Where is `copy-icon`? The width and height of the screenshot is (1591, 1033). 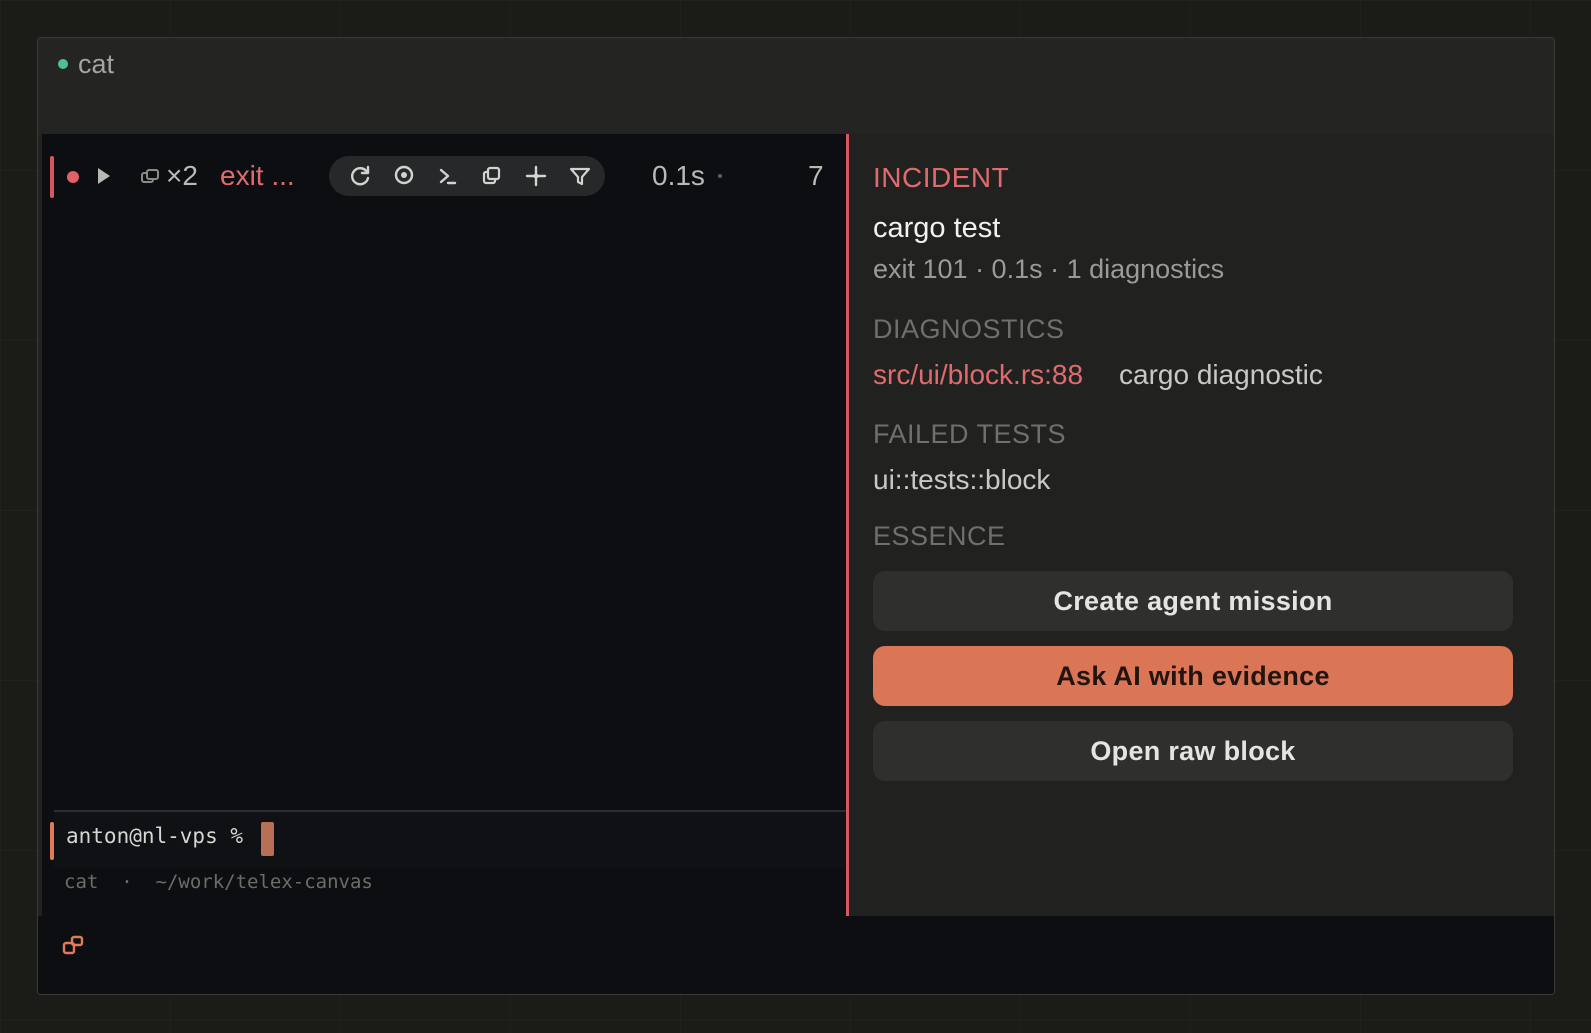
copy-icon is located at coordinates (491, 175).